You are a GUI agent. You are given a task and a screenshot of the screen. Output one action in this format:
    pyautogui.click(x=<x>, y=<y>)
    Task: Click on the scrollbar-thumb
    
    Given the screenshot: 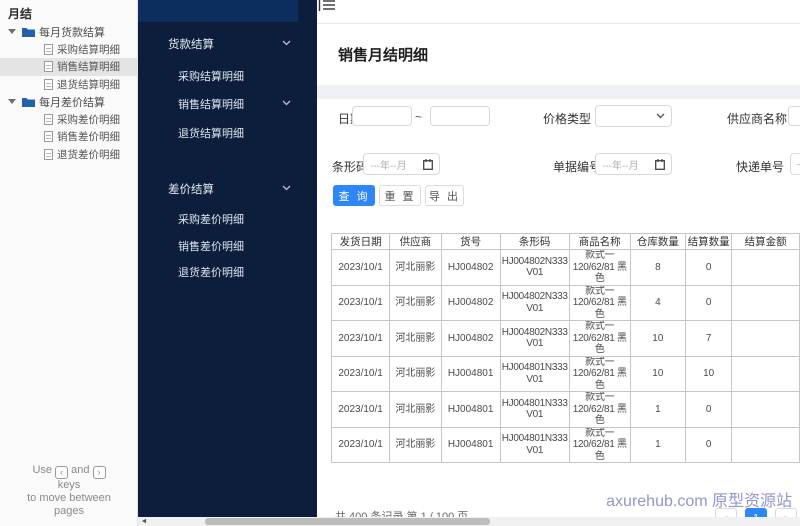 What is the action you would take?
    pyautogui.click(x=347, y=521)
    